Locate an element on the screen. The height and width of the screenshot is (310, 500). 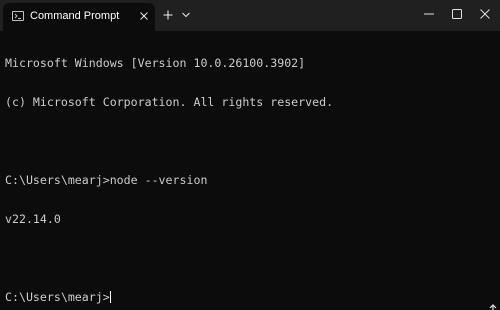
maximize-icon is located at coordinates (457, 14).